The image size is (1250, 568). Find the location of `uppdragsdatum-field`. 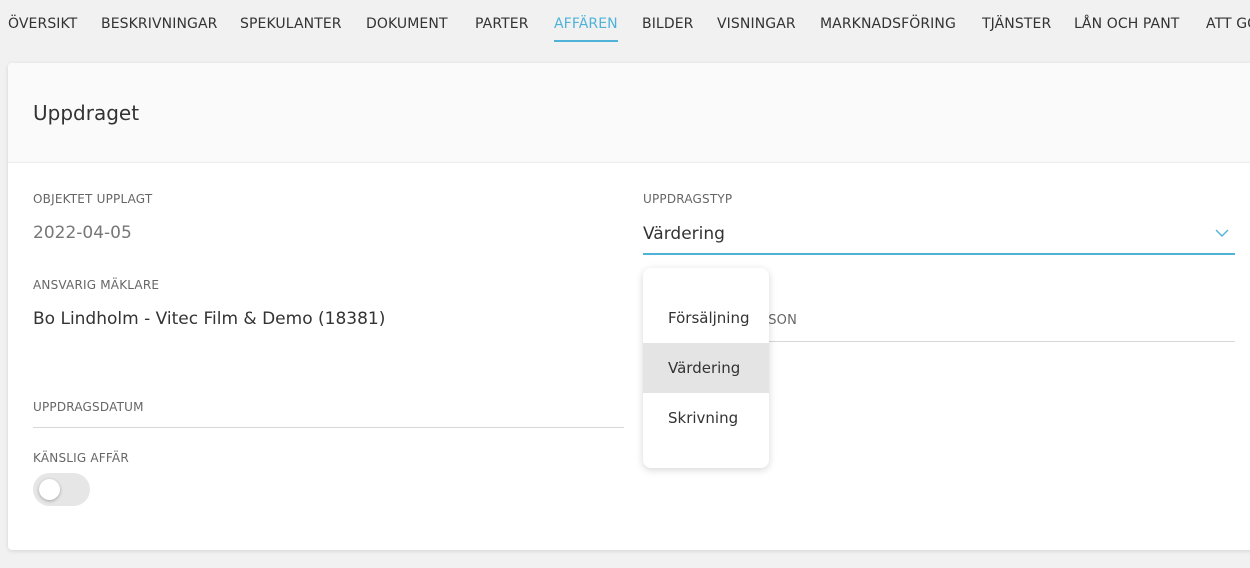

uppdragsdatum-field is located at coordinates (328, 427).